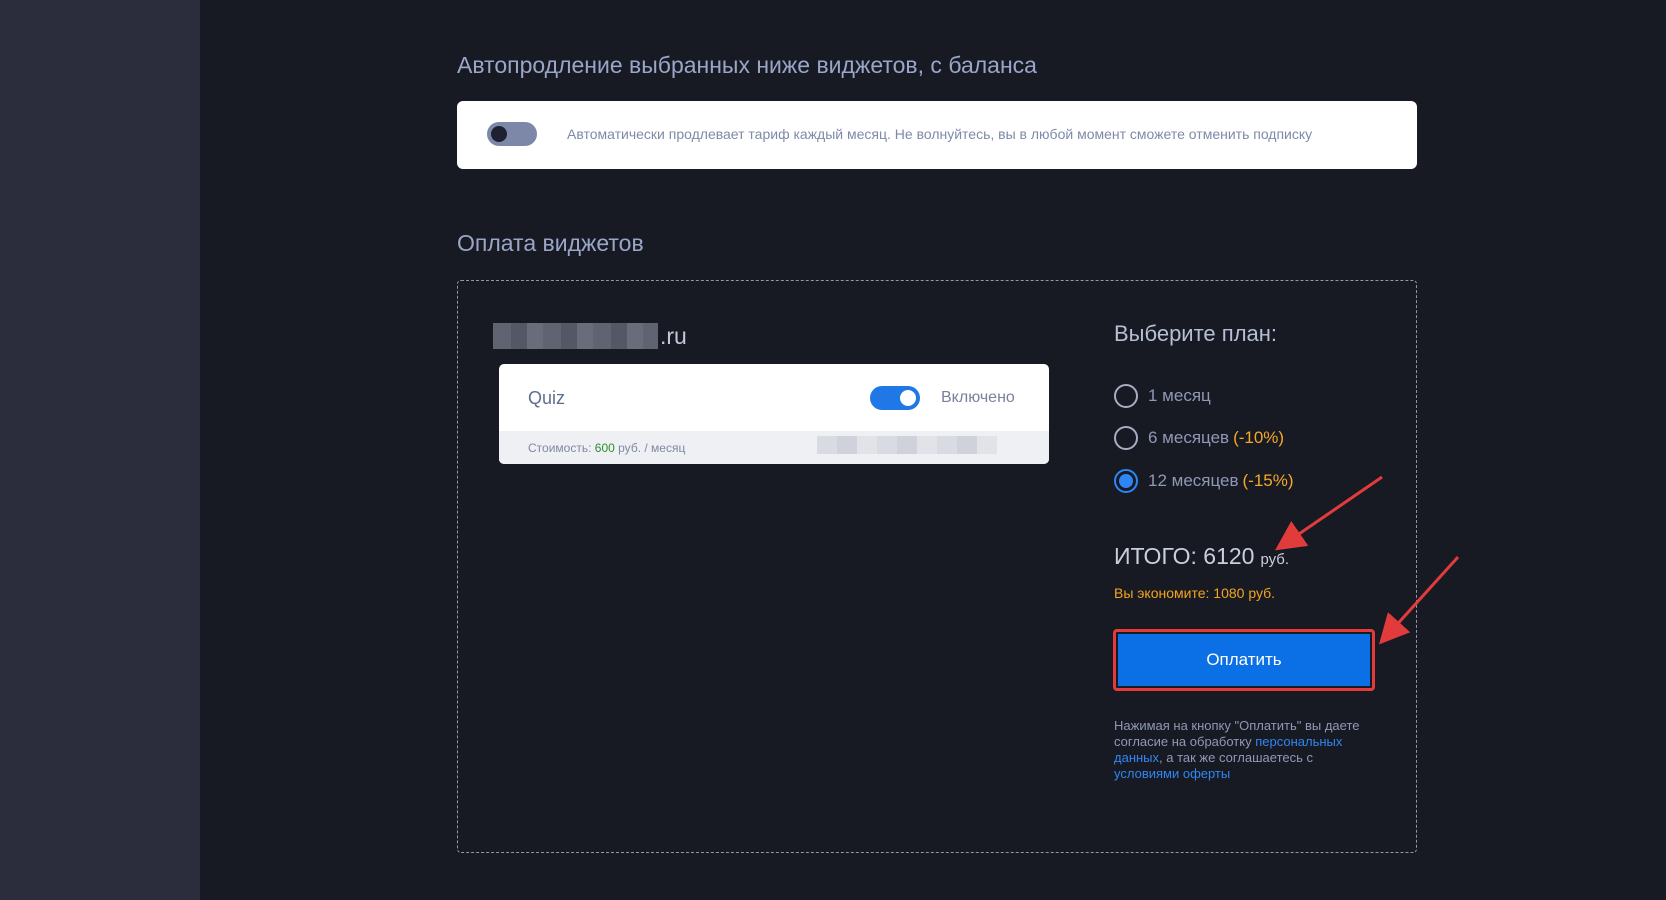  Describe the element at coordinates (512, 134) in the screenshot. I see `autorenew-toggle` at that location.